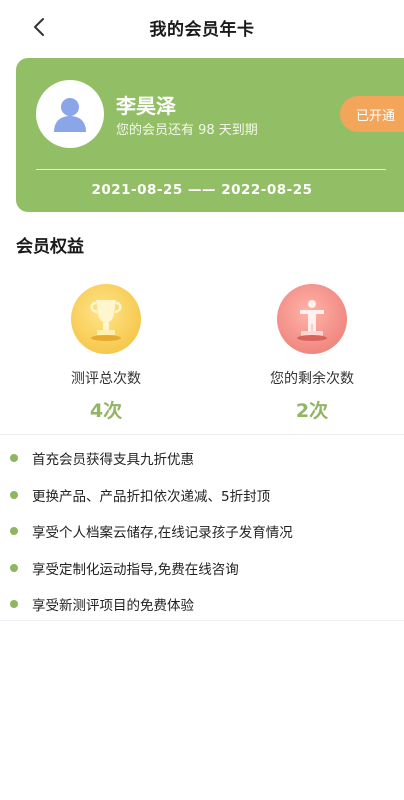  What do you see at coordinates (187, 130) in the screenshot?
I see `expire-text: 您的会员还有 98 天到期` at bounding box center [187, 130].